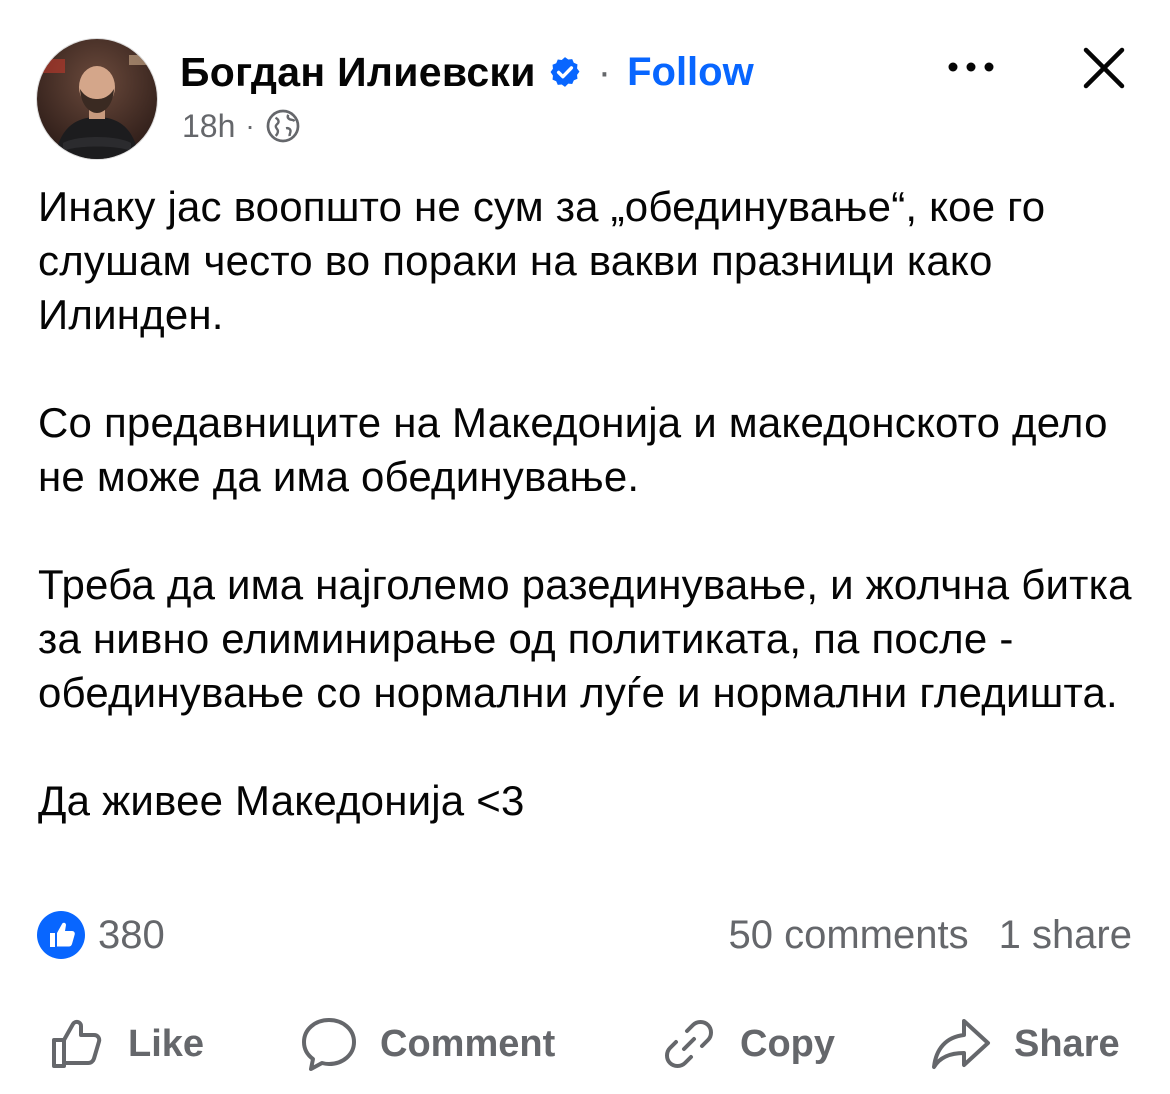  I want to click on link-icon, so click(689, 1044).